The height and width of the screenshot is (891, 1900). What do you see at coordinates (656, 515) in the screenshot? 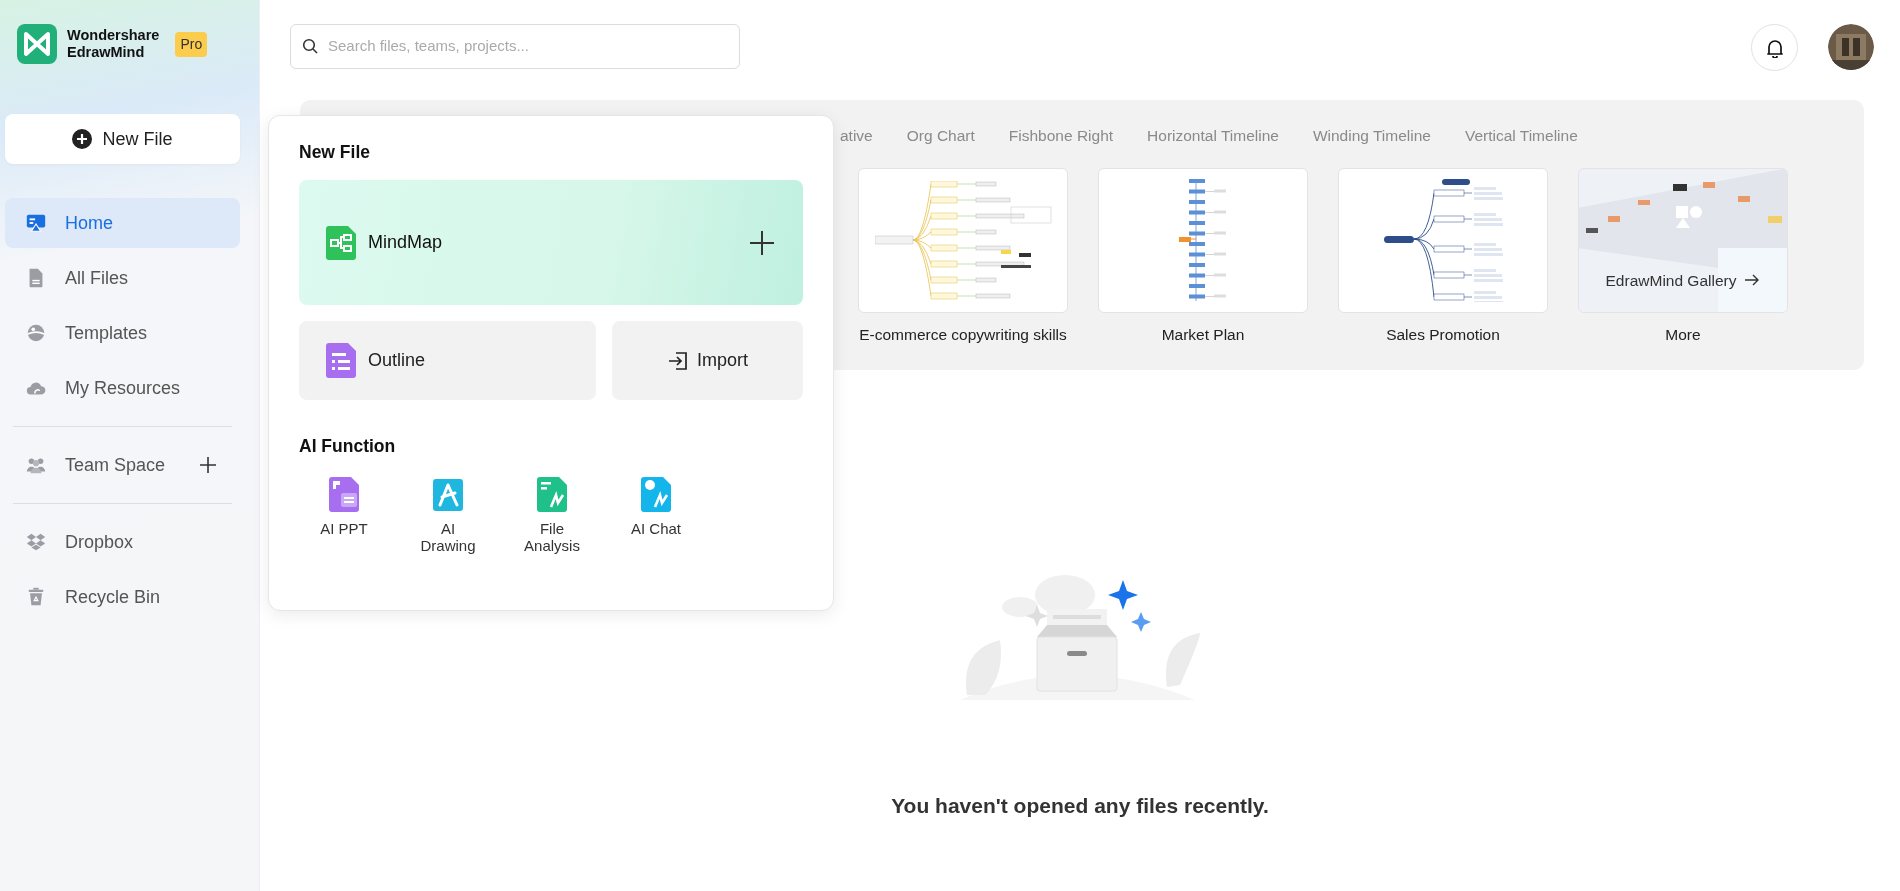
I see `ai-function-item: AI Chat` at bounding box center [656, 515].